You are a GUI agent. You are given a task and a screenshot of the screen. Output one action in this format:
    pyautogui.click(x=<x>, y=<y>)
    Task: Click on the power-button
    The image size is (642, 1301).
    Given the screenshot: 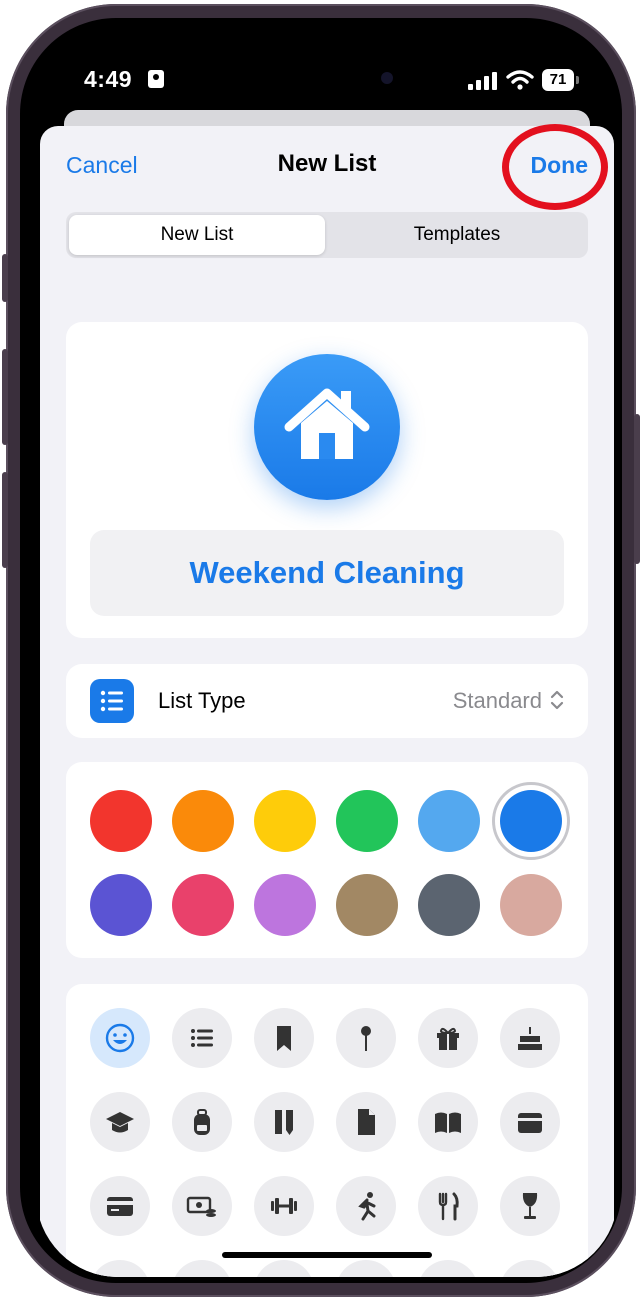 What is the action you would take?
    pyautogui.click(x=637, y=489)
    